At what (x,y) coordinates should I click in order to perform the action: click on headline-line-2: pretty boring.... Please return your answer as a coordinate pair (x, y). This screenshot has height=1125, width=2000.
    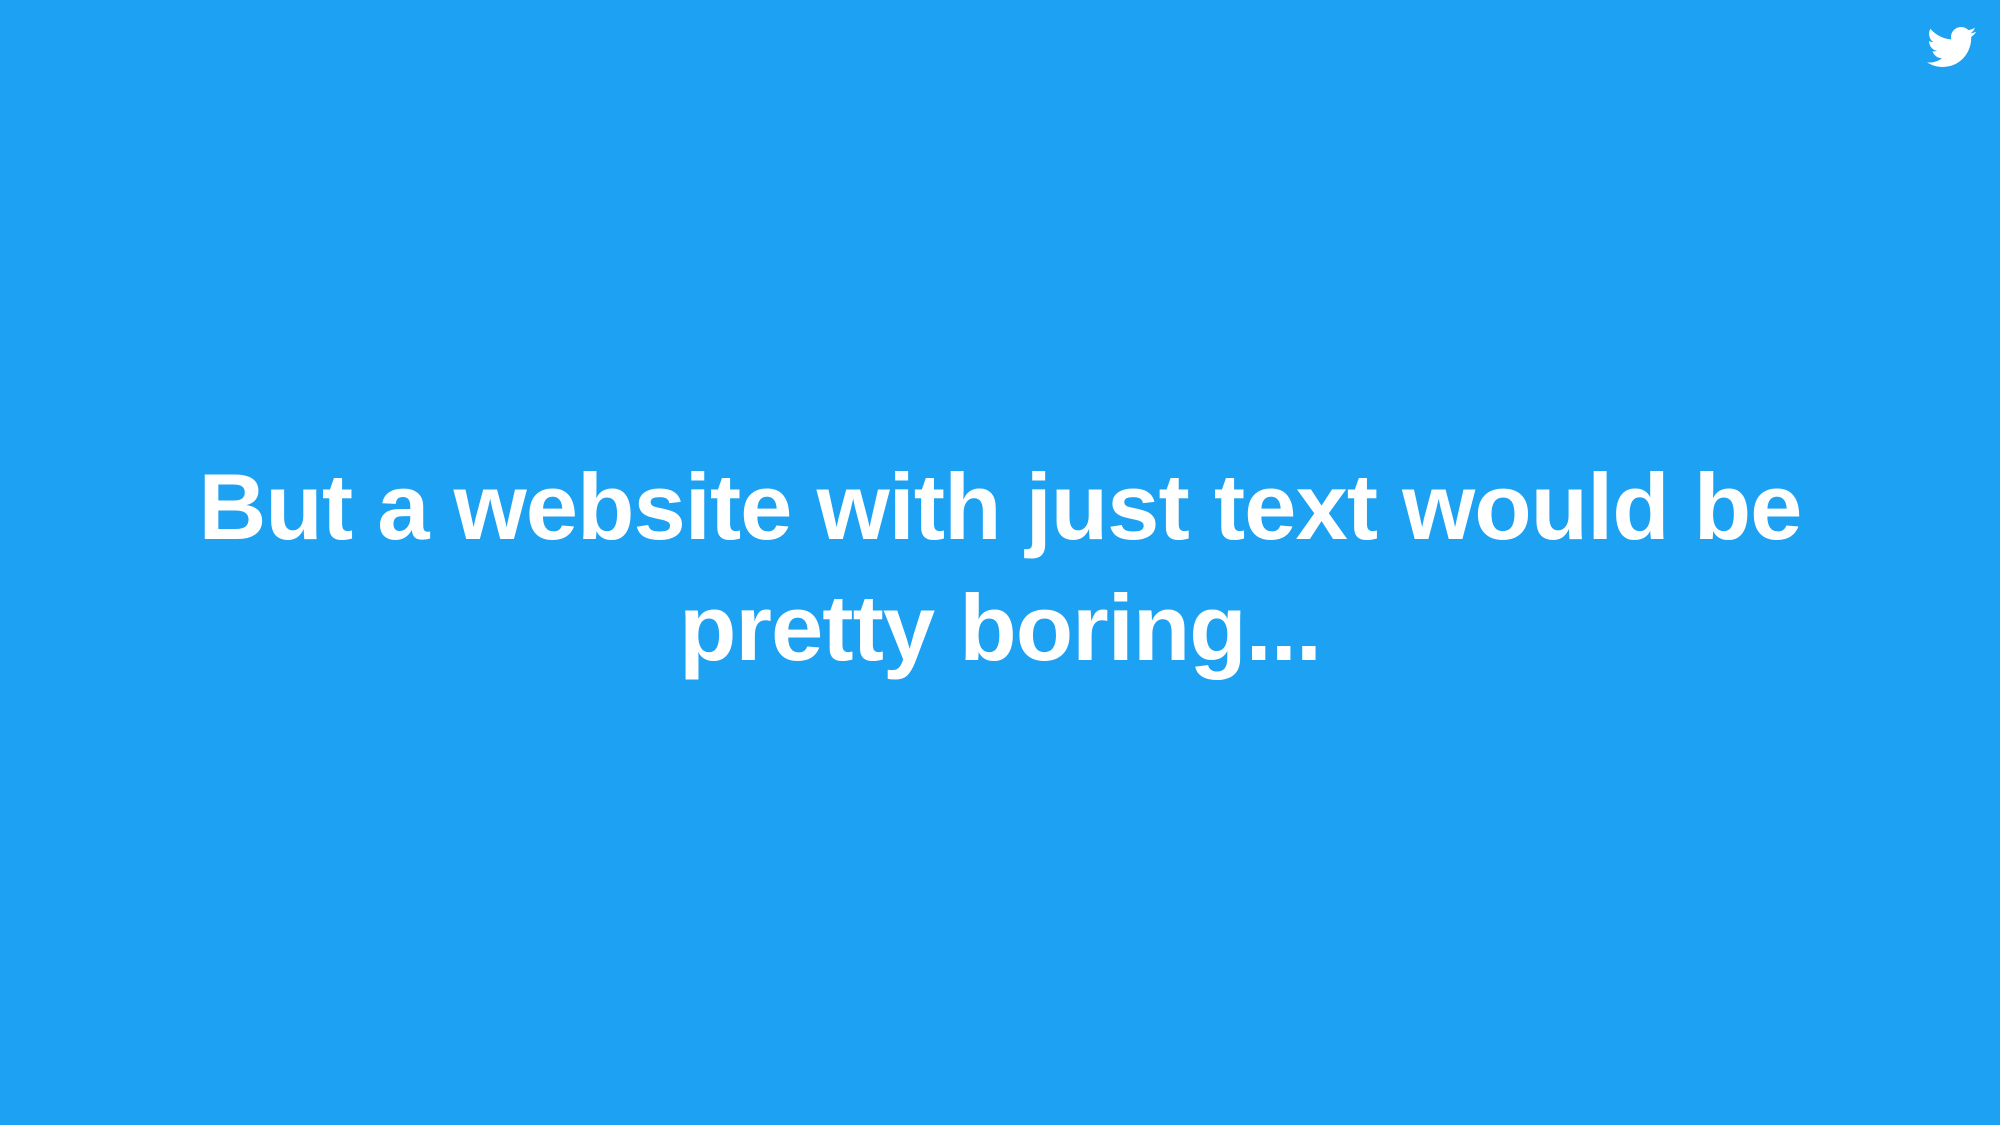
    Looking at the image, I should click on (1000, 627).